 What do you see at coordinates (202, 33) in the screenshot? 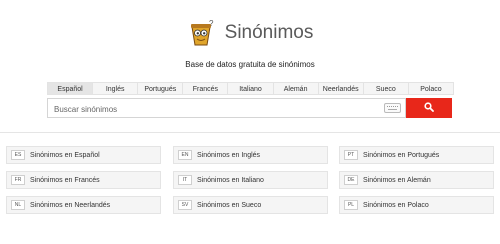
I see `mascot-logo-icon: ?` at bounding box center [202, 33].